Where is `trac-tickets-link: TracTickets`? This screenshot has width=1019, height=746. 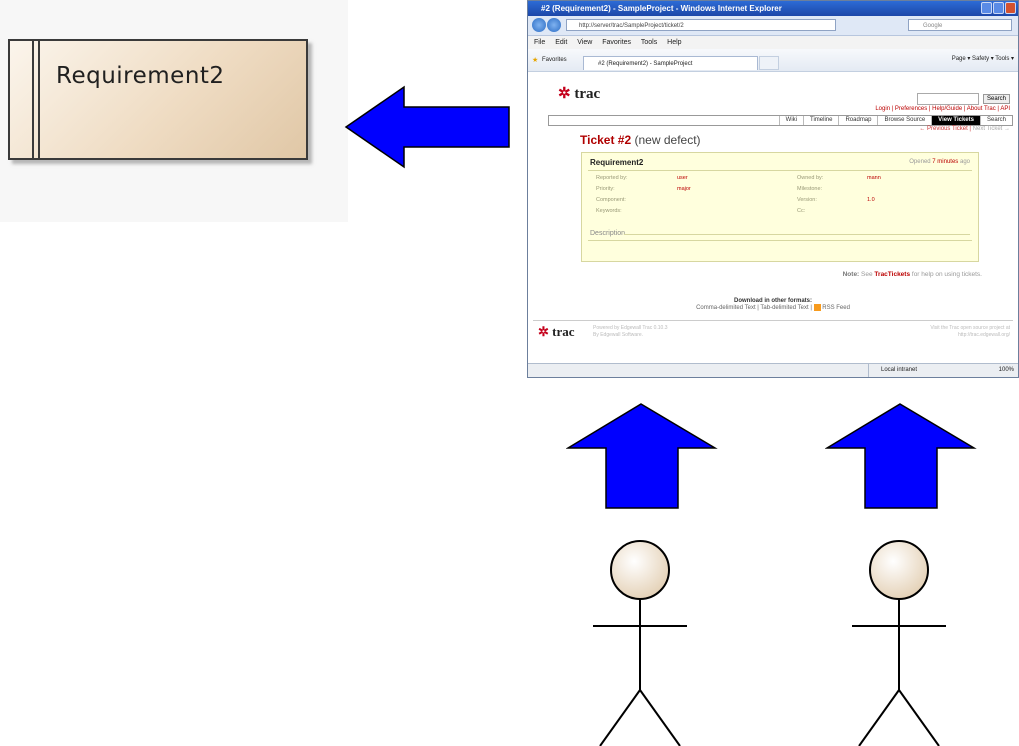 trac-tickets-link: TracTickets is located at coordinates (892, 274).